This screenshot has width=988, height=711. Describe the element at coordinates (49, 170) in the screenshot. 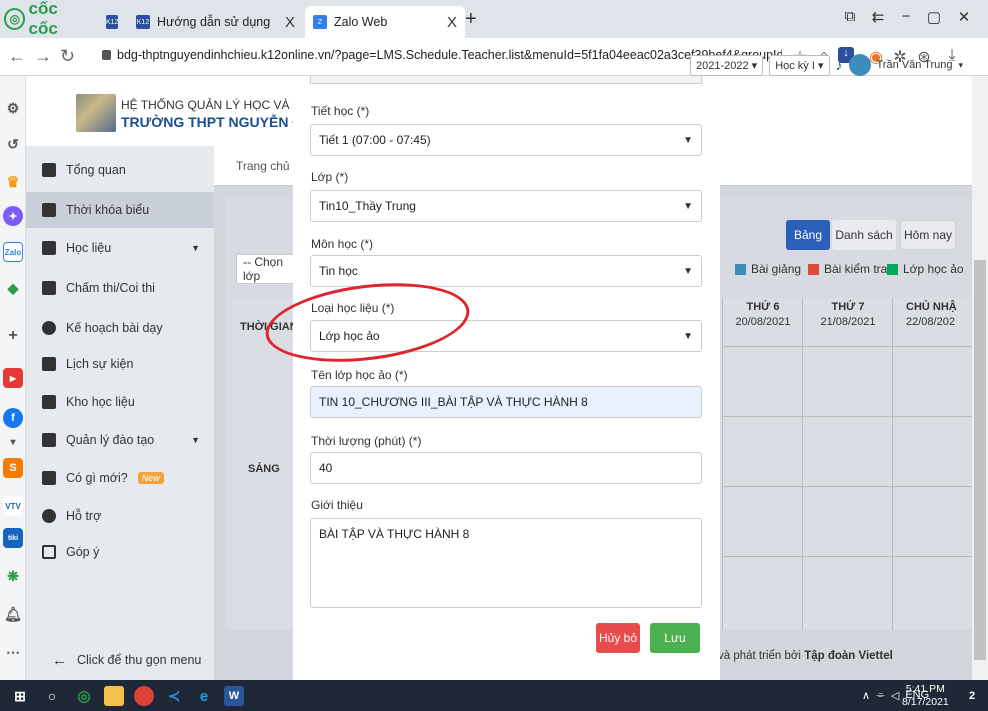

I see `dashboard-icon` at that location.